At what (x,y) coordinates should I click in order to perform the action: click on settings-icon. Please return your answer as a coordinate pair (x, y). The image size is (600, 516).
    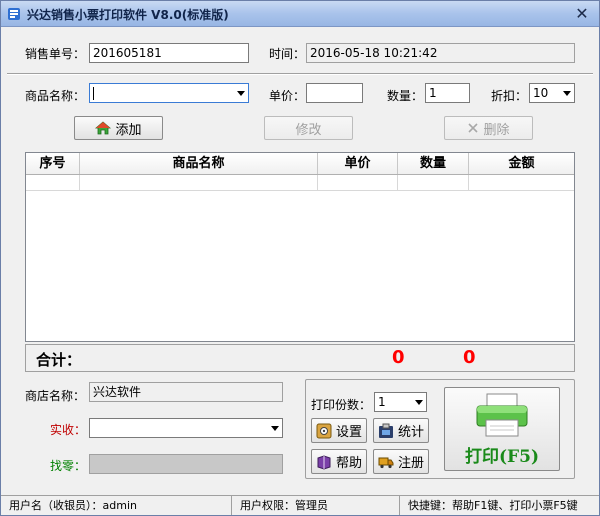
    Looking at the image, I should click on (324, 430).